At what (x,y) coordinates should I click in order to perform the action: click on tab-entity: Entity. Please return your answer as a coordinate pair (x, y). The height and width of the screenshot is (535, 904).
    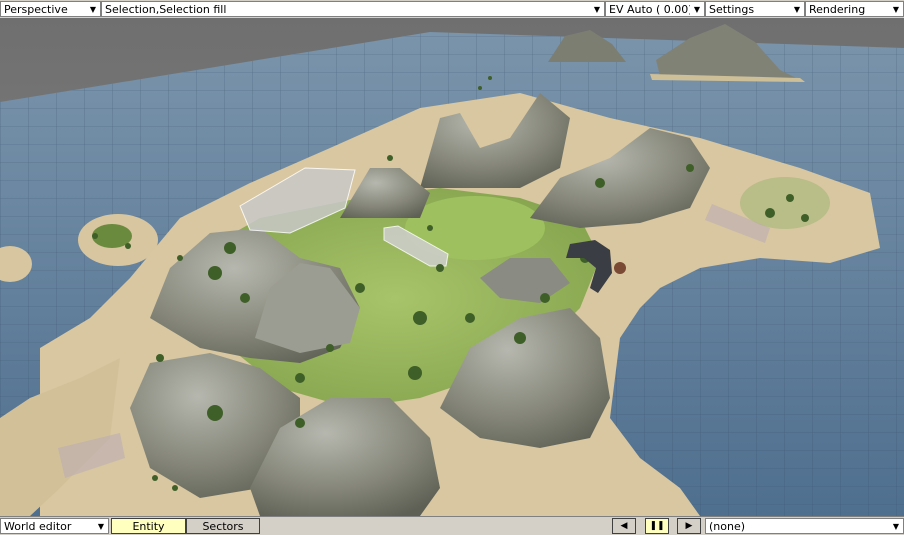
    Looking at the image, I should click on (148, 526).